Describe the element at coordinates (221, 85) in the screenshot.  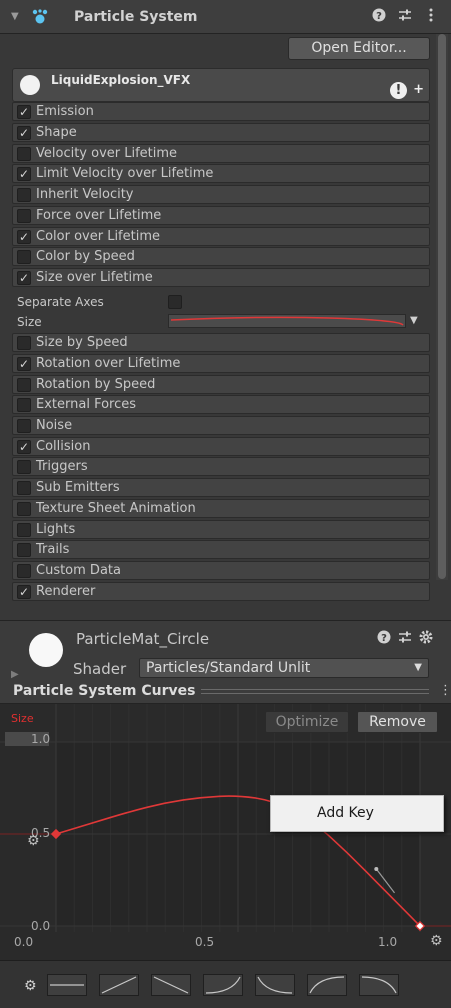
I see `particle-system-row: LiquidExplosion_VFX ! +` at that location.